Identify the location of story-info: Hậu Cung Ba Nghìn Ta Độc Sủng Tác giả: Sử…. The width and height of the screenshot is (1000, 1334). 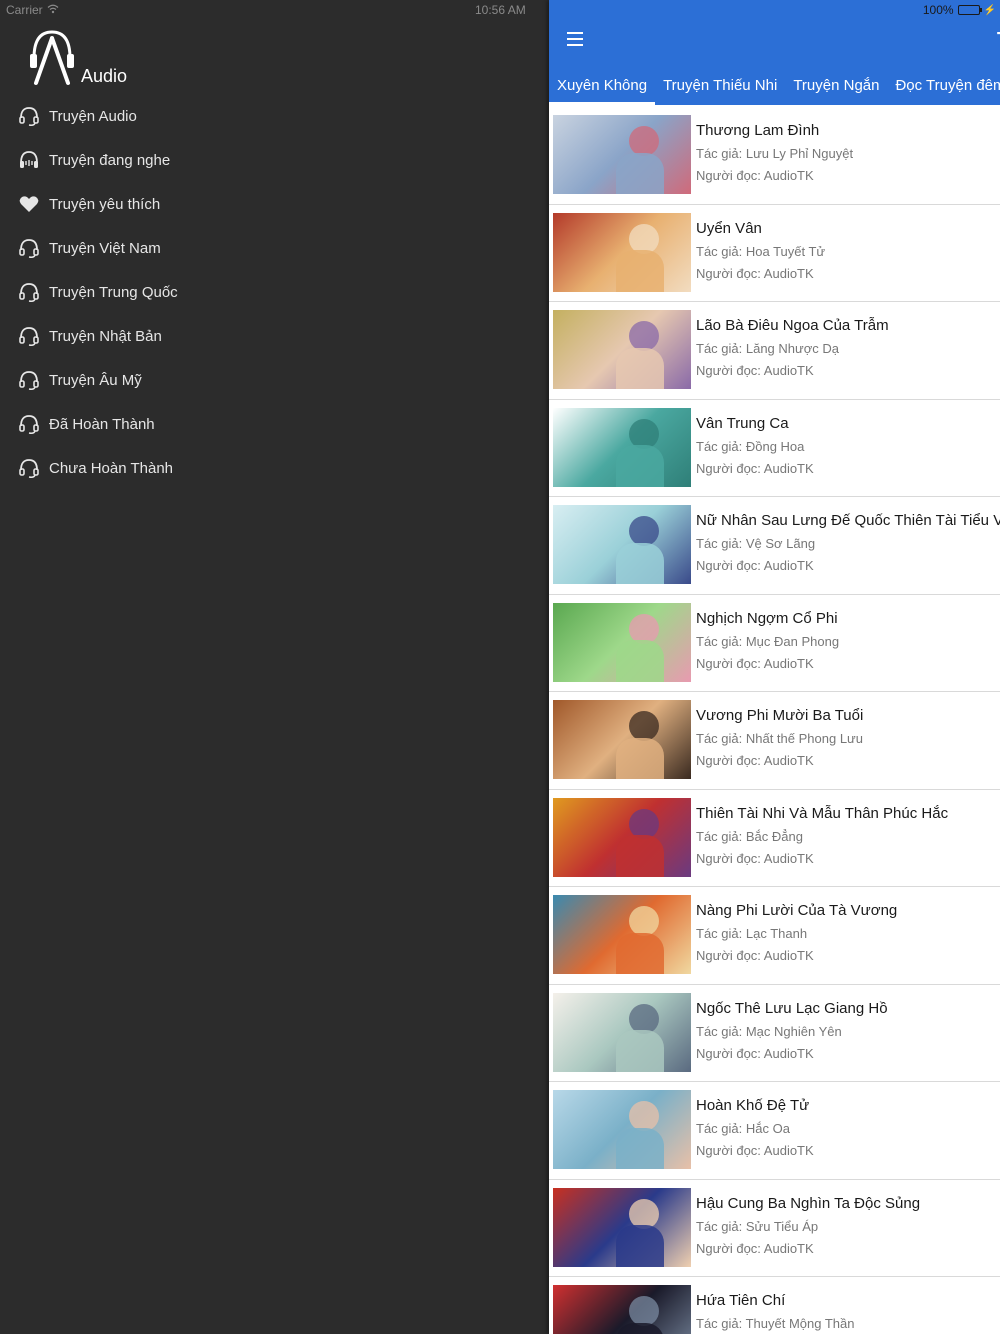
(808, 1222).